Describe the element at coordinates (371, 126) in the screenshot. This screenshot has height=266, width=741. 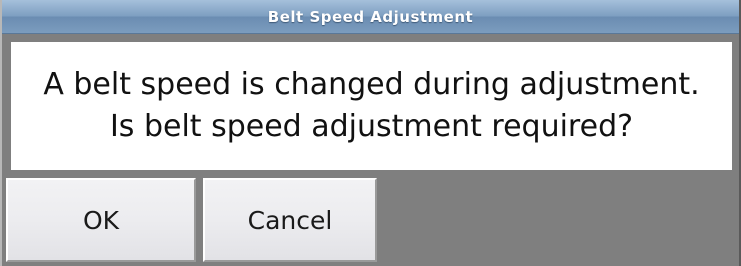
I see `message-line-2: Is belt speed adjustment required?` at that location.